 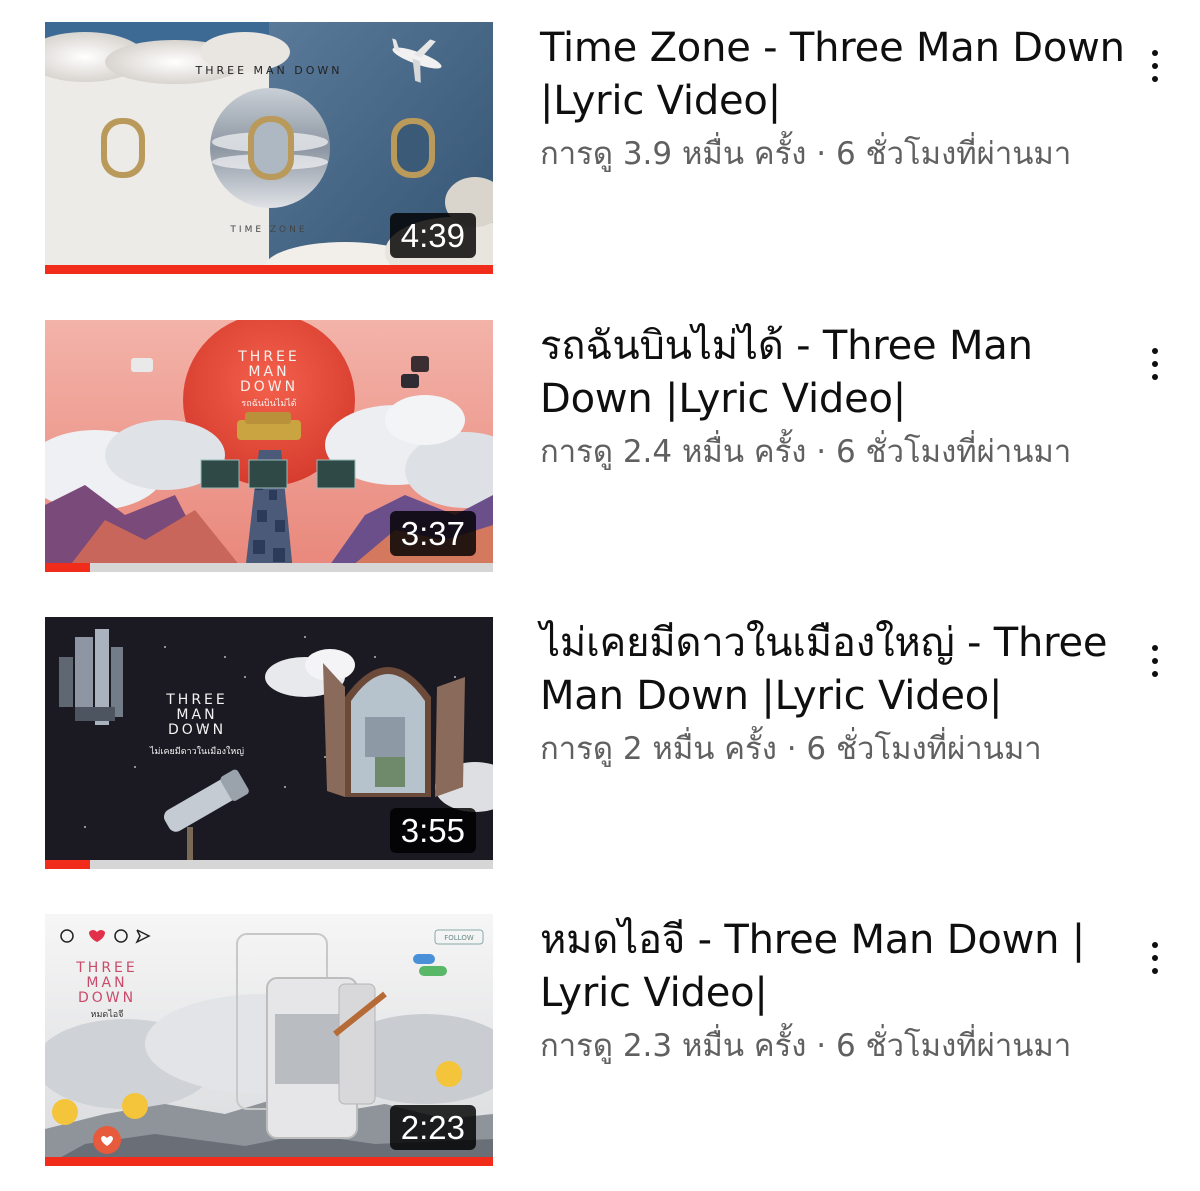 I want to click on thumb-wordmark: THREE MAN DOWN, so click(x=268, y=70).